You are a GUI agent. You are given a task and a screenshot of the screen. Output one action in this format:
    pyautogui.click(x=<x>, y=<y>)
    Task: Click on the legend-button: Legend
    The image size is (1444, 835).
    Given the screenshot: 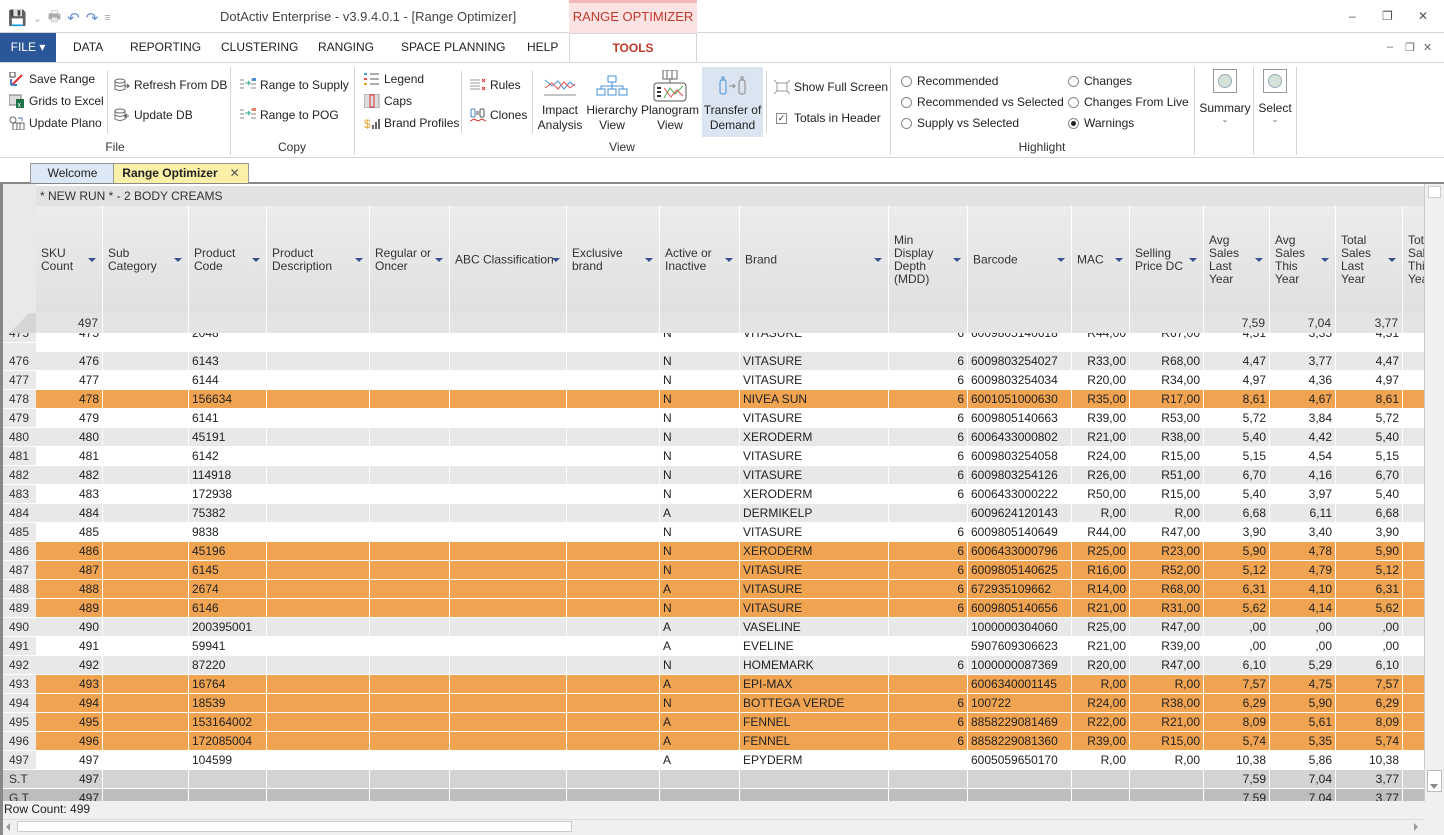 What is the action you would take?
    pyautogui.click(x=394, y=79)
    